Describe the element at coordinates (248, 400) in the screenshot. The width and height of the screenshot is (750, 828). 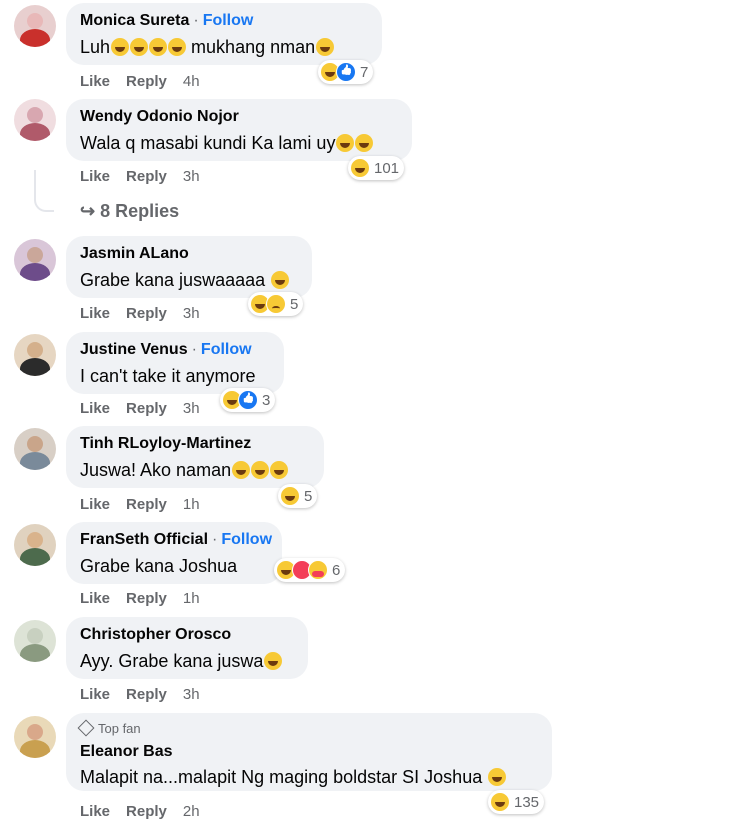
I see `reaction-summary: 3` at that location.